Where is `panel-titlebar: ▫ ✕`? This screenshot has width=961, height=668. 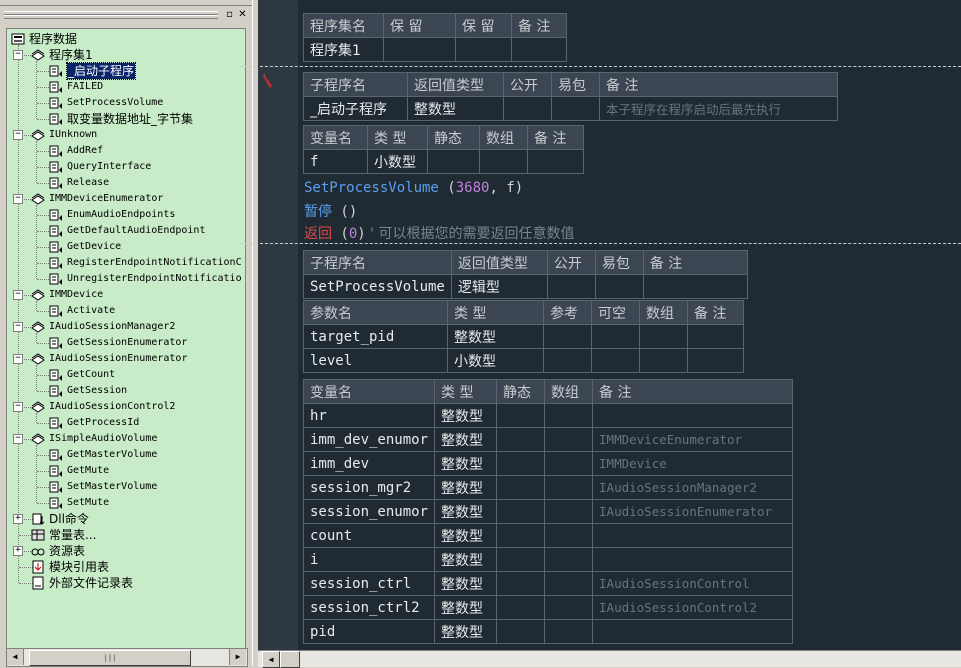 panel-titlebar: ▫ ✕ is located at coordinates (126, 15).